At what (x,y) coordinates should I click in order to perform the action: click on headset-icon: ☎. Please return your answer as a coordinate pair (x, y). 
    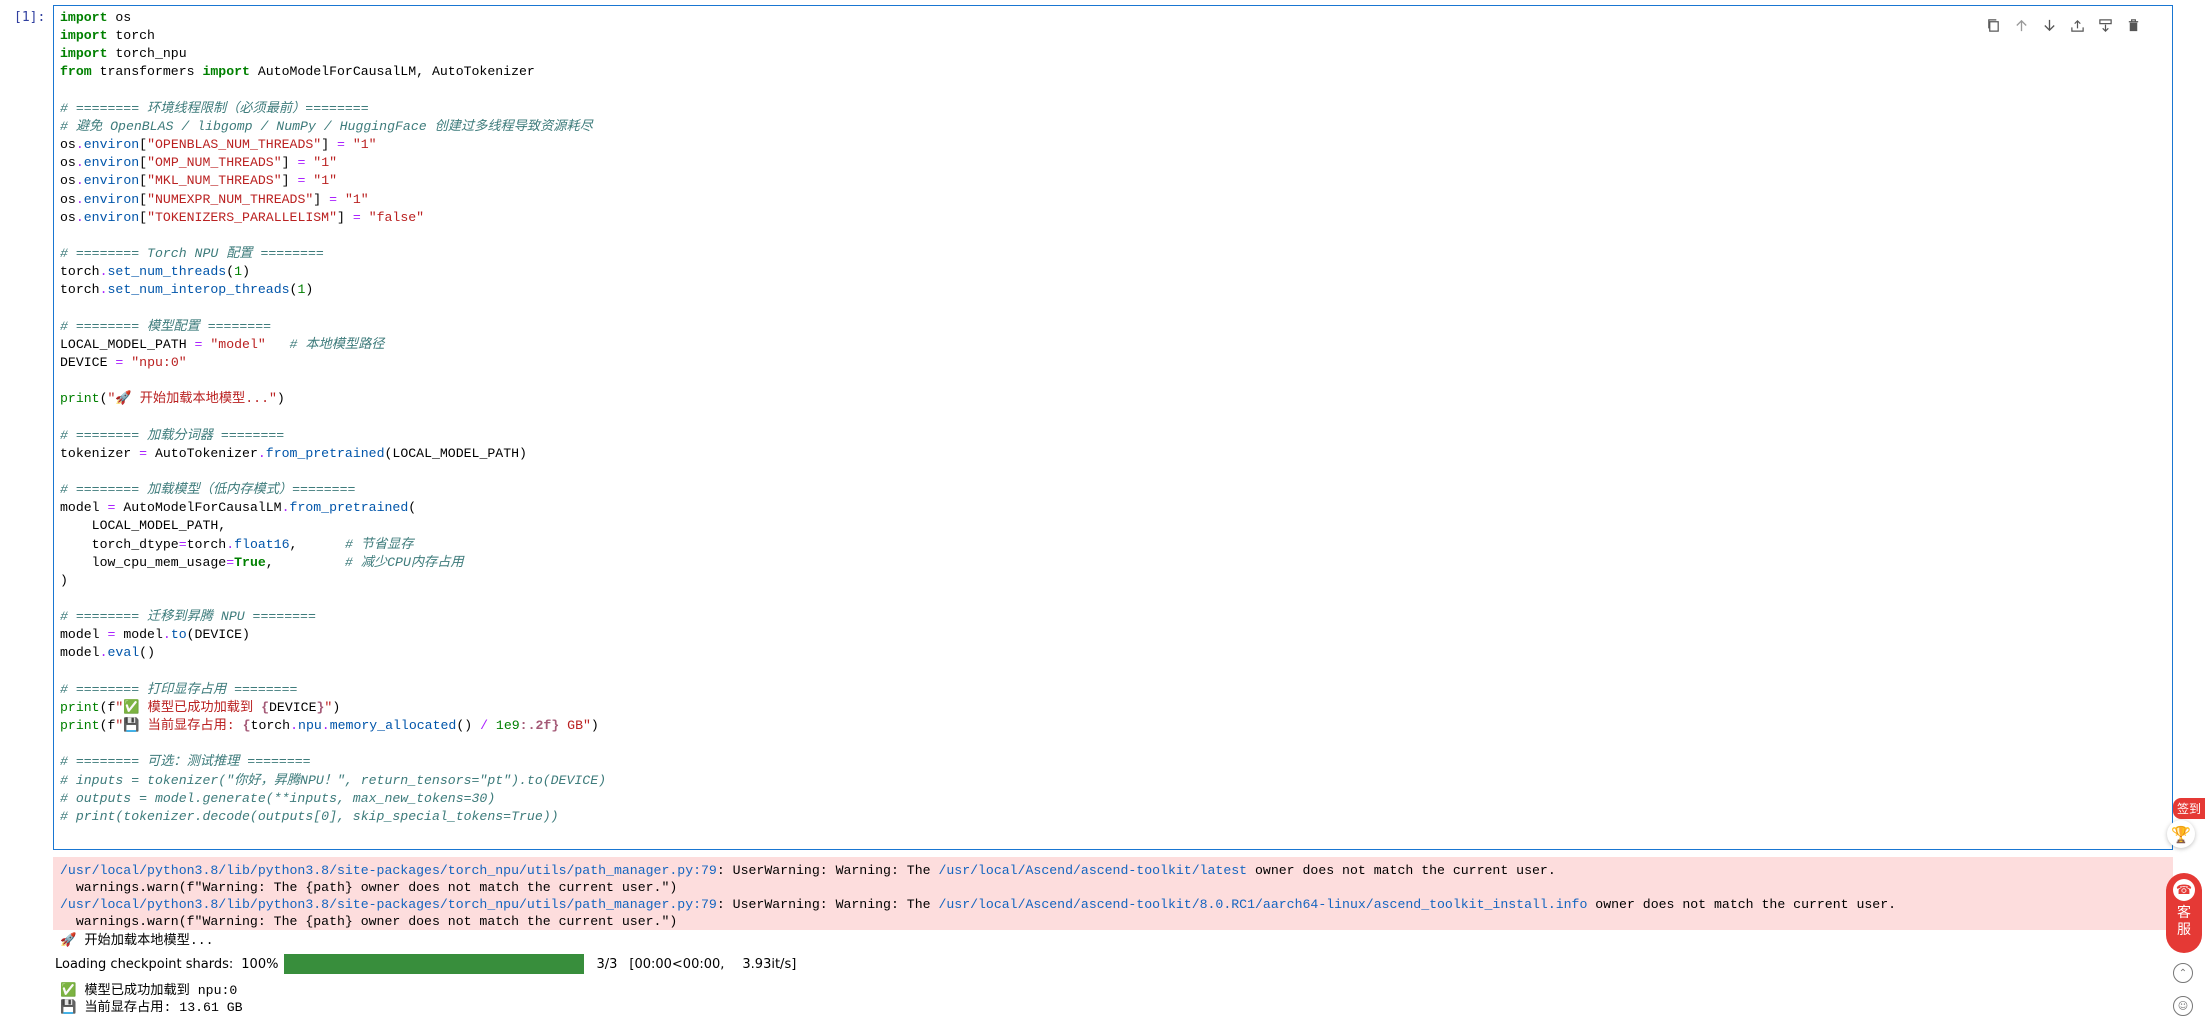
    Looking at the image, I should click on (2184, 890).